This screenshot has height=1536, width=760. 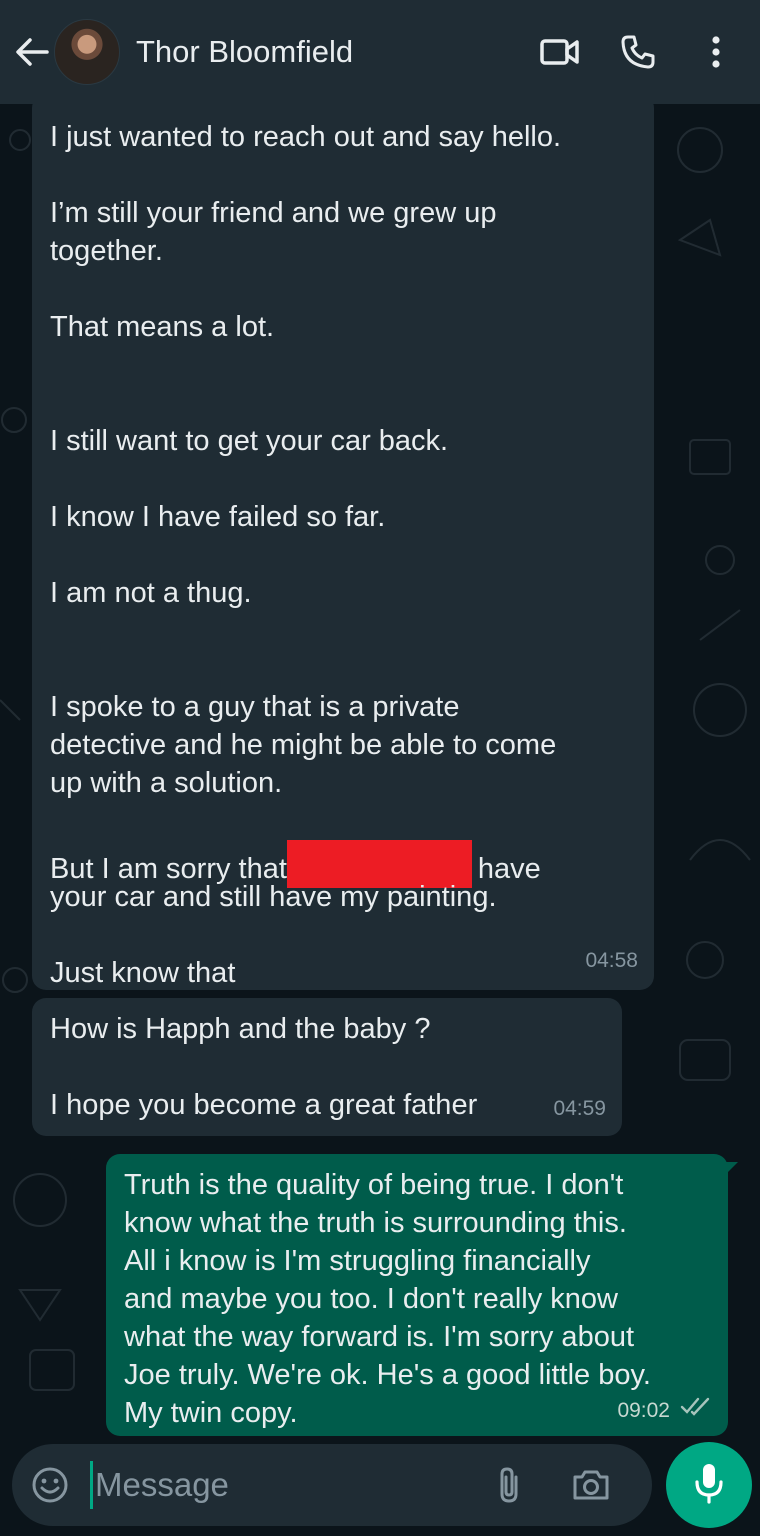 What do you see at coordinates (560, 52) in the screenshot?
I see `video-call-icon` at bounding box center [560, 52].